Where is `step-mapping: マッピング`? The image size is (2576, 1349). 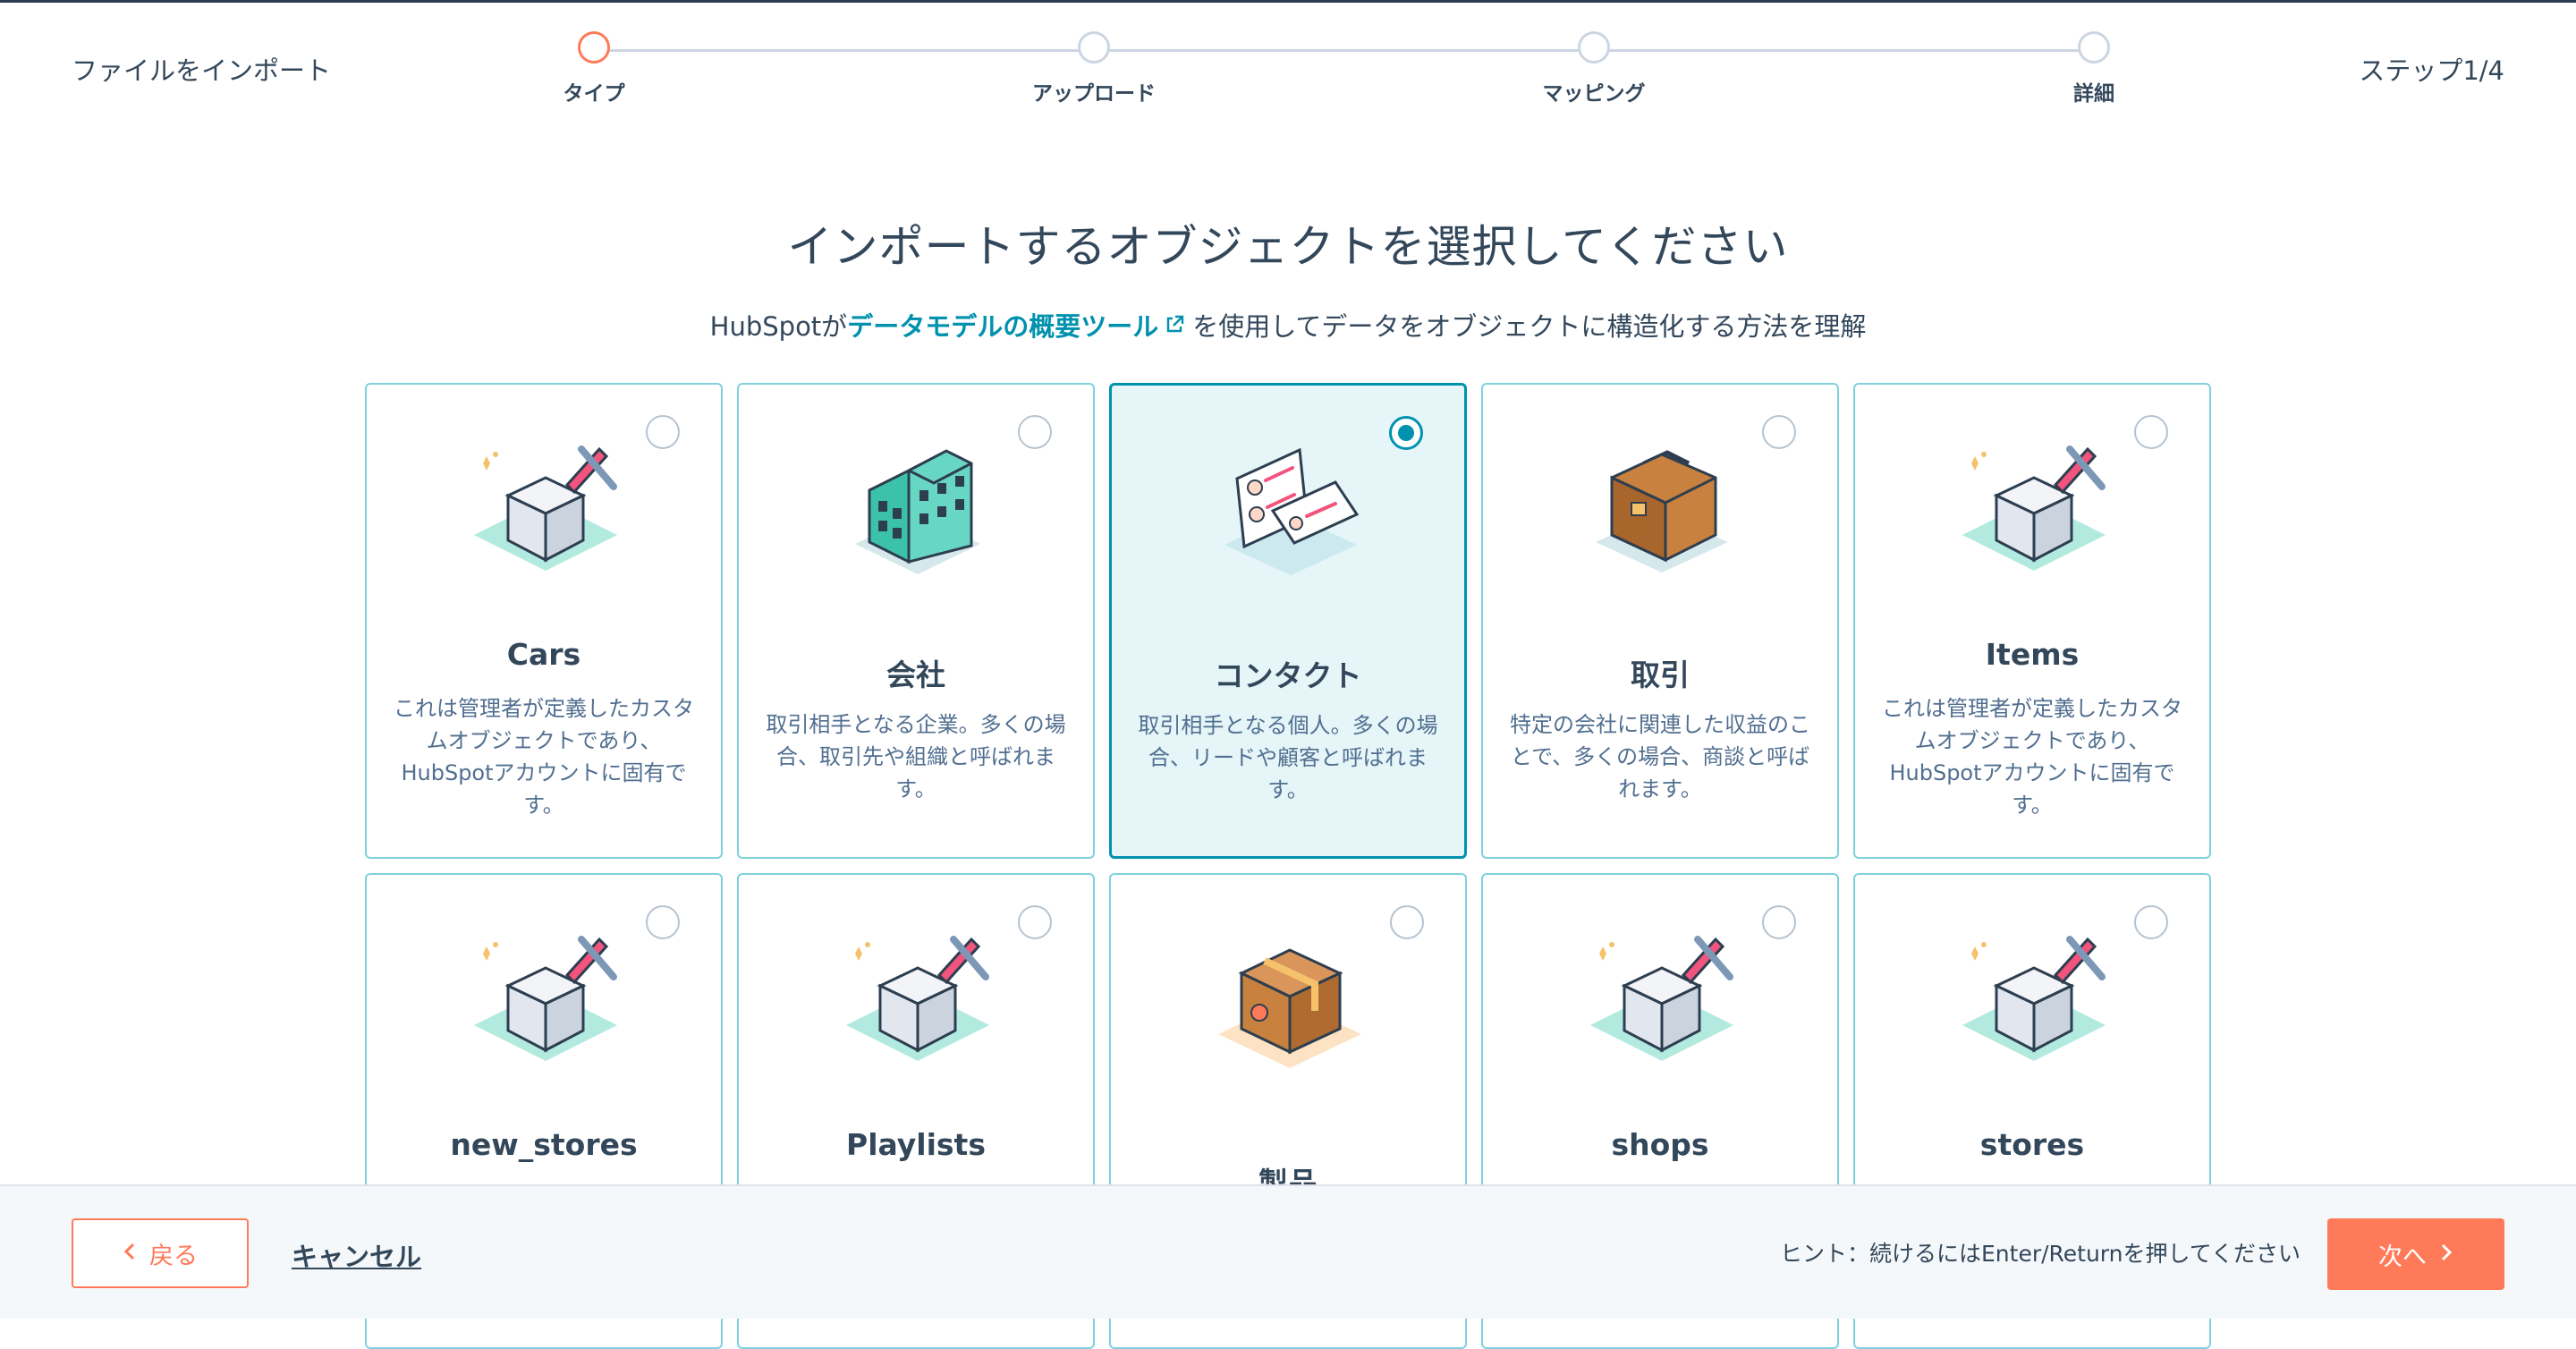
step-mapping: マッピング is located at coordinates (1593, 68).